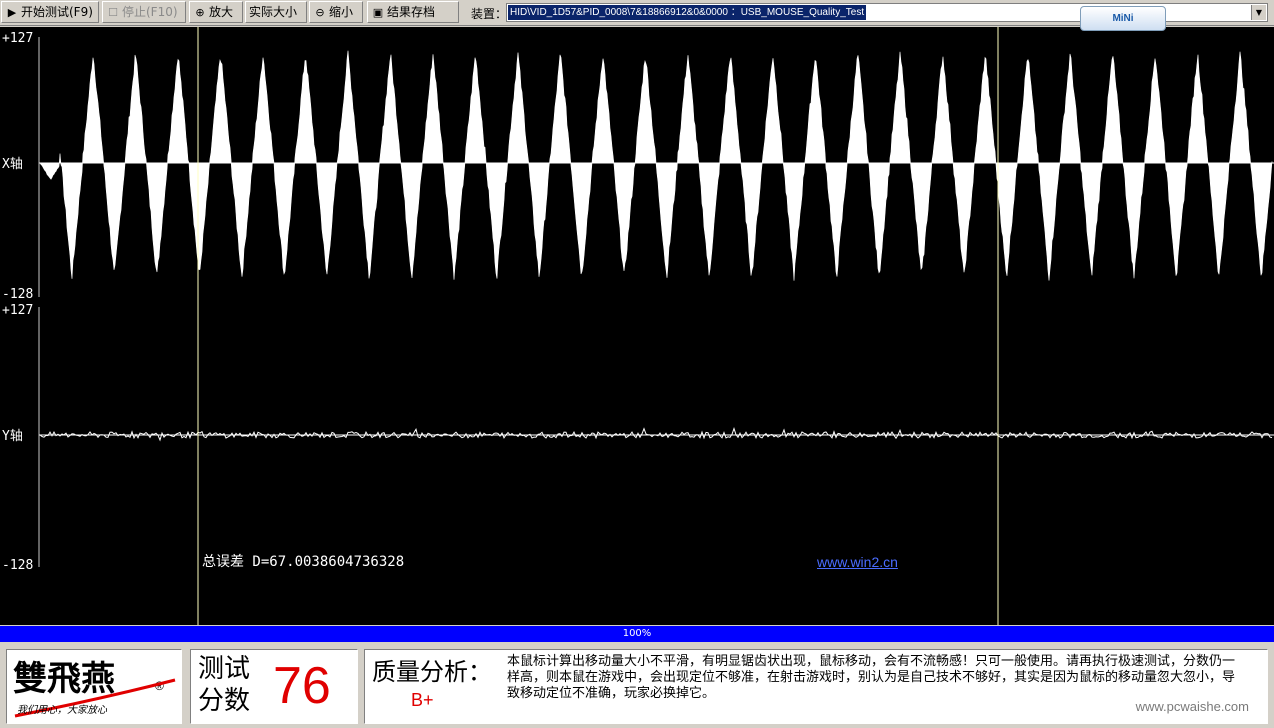 This screenshot has height=728, width=1274. I want to click on save-results-button: ▣ 结果存档, so click(413, 12).